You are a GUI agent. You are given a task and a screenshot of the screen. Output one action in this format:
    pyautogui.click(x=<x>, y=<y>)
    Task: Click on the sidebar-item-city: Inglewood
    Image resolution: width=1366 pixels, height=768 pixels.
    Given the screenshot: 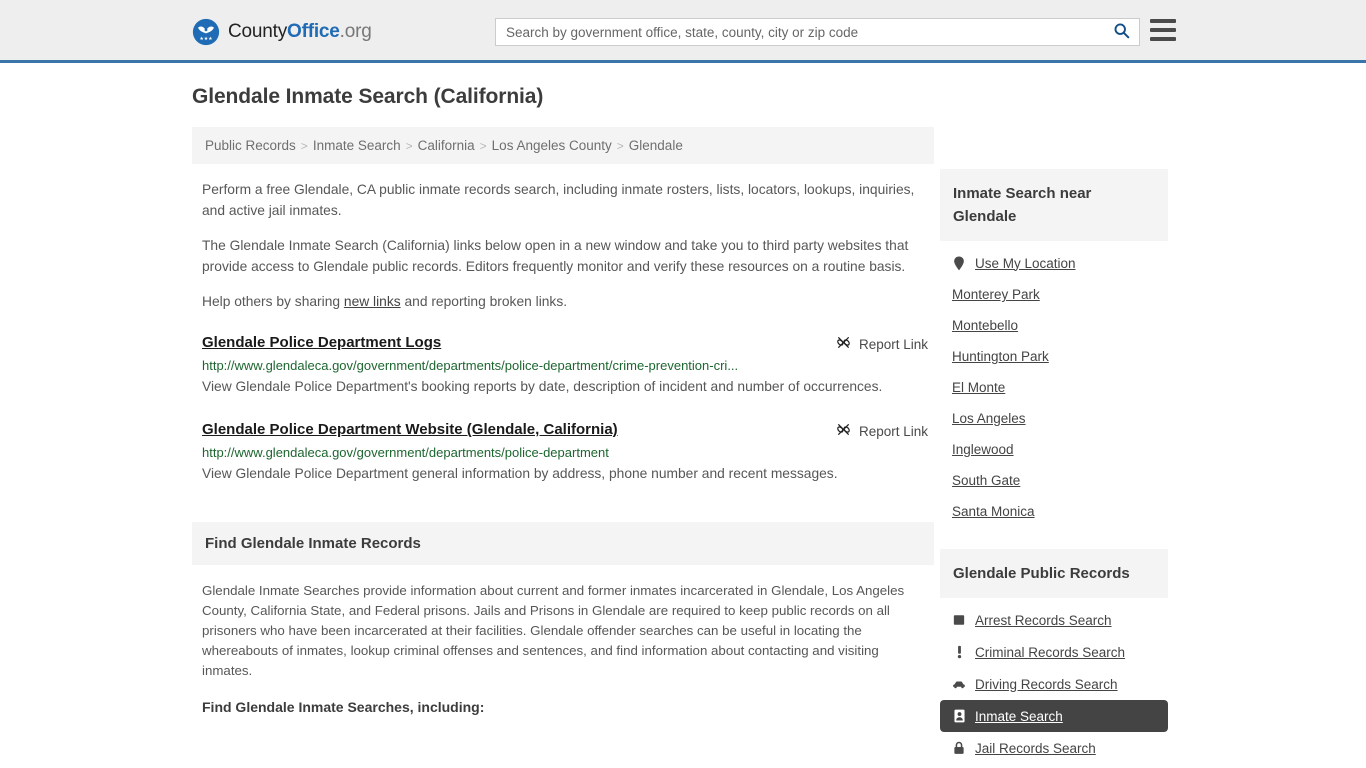 What is the action you would take?
    pyautogui.click(x=1054, y=449)
    